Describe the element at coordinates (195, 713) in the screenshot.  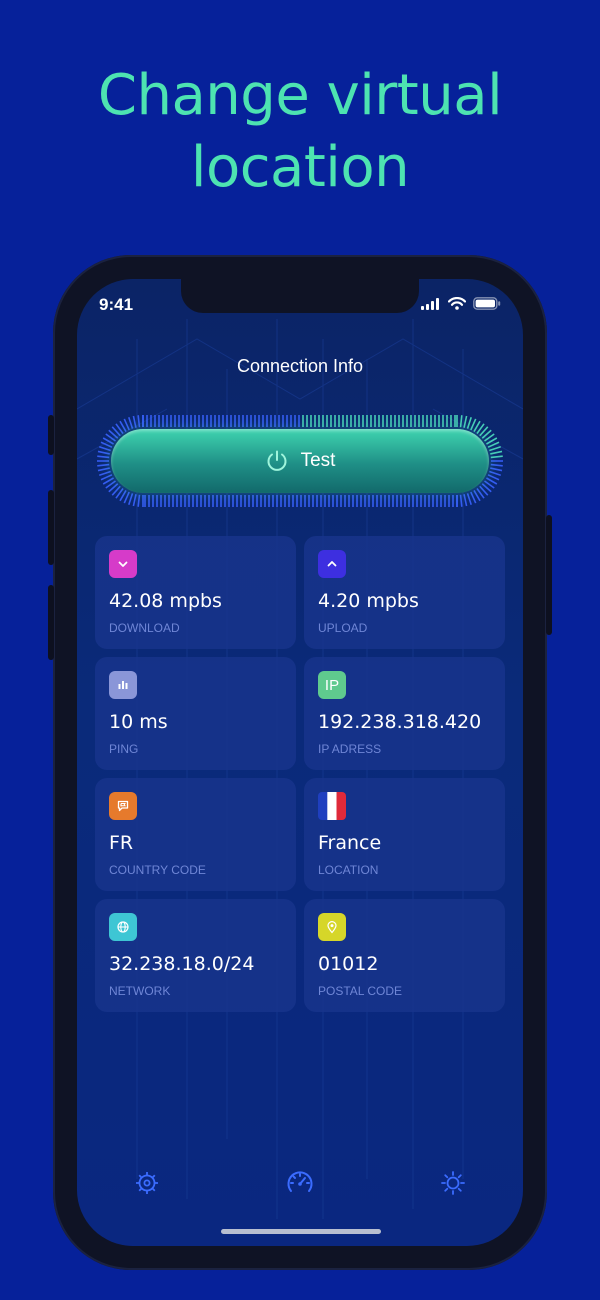
I see `ping-card: 10 ms PING` at that location.